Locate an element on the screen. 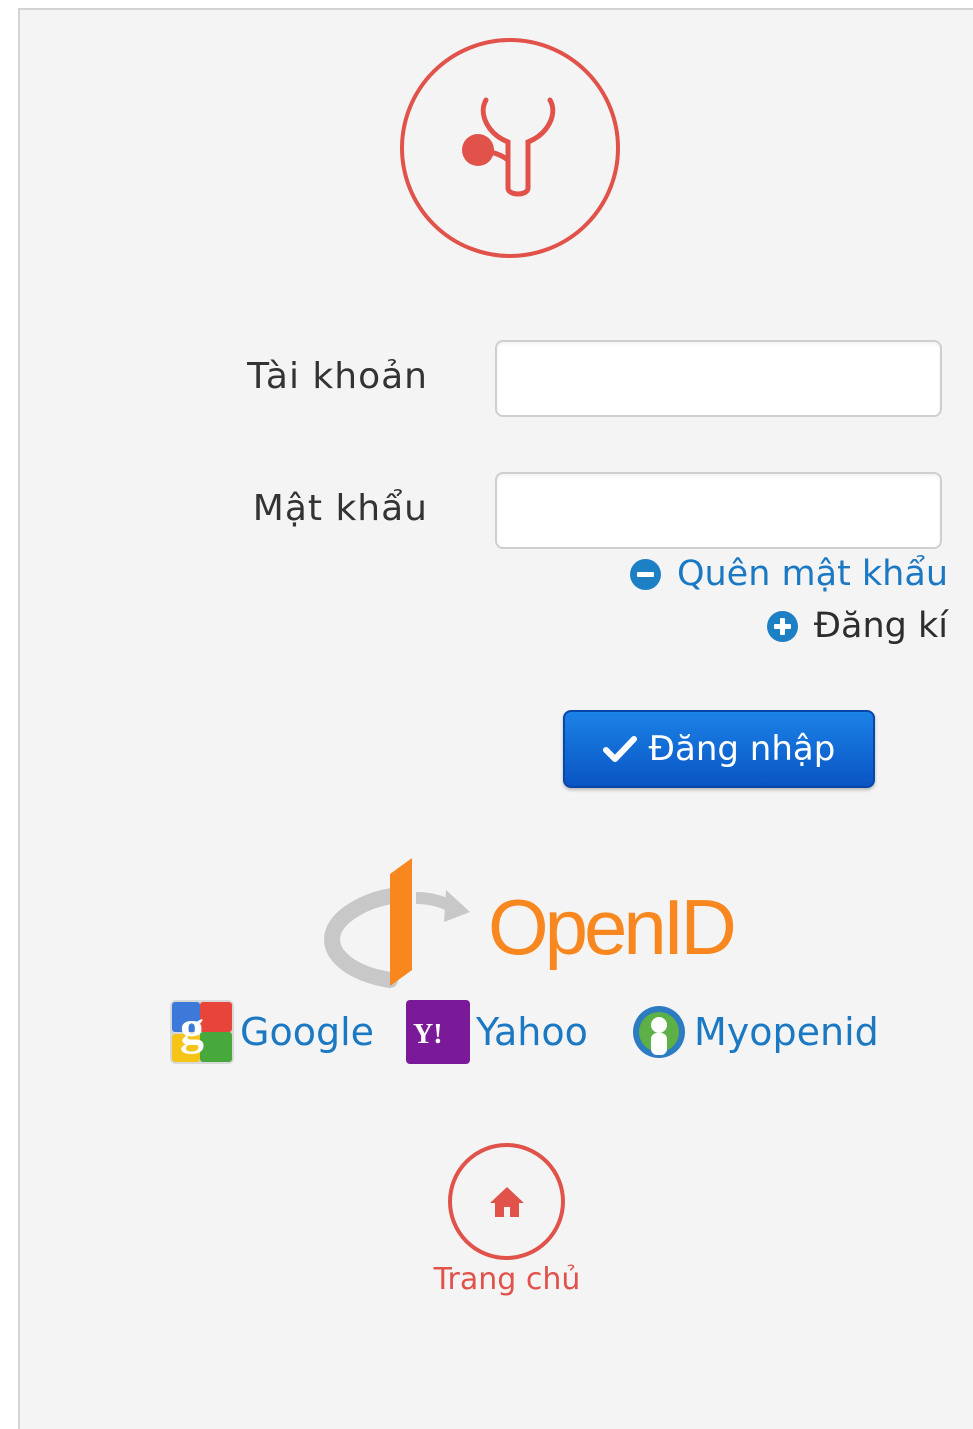 The image size is (973, 1429). home-icon is located at coordinates (506, 1201).